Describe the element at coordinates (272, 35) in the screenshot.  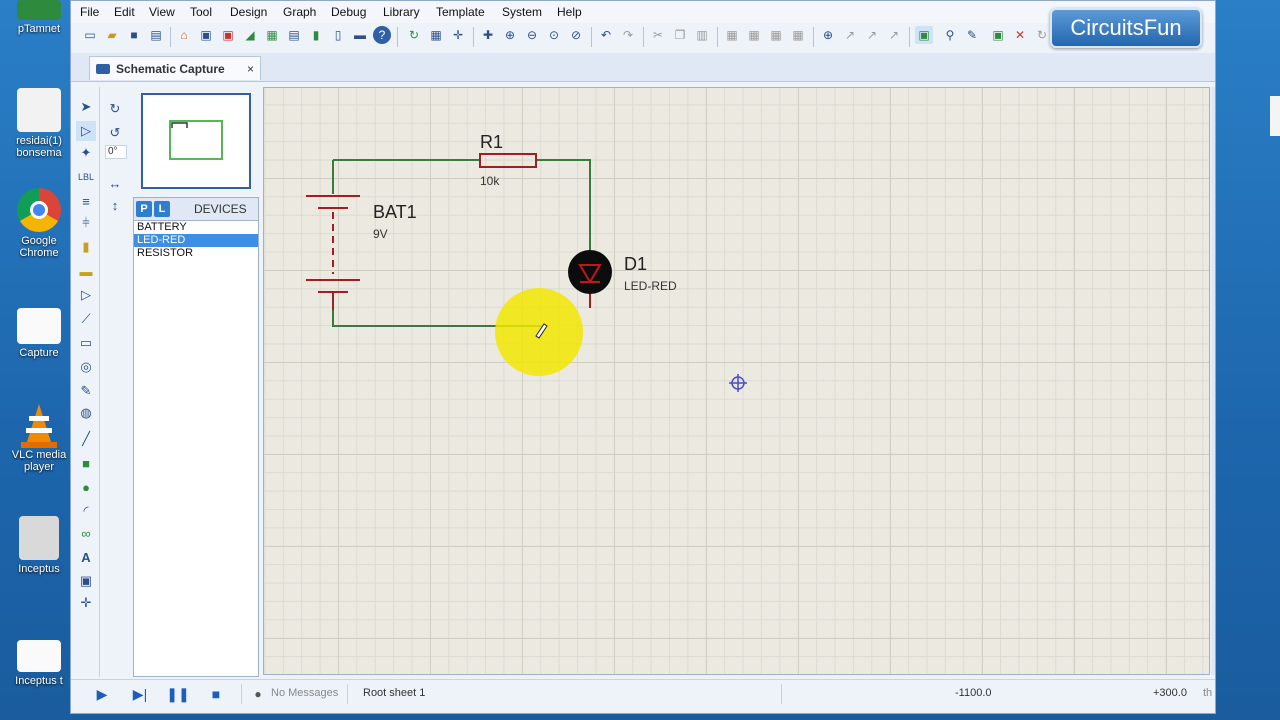
I see `gerber-icon: ▦` at that location.